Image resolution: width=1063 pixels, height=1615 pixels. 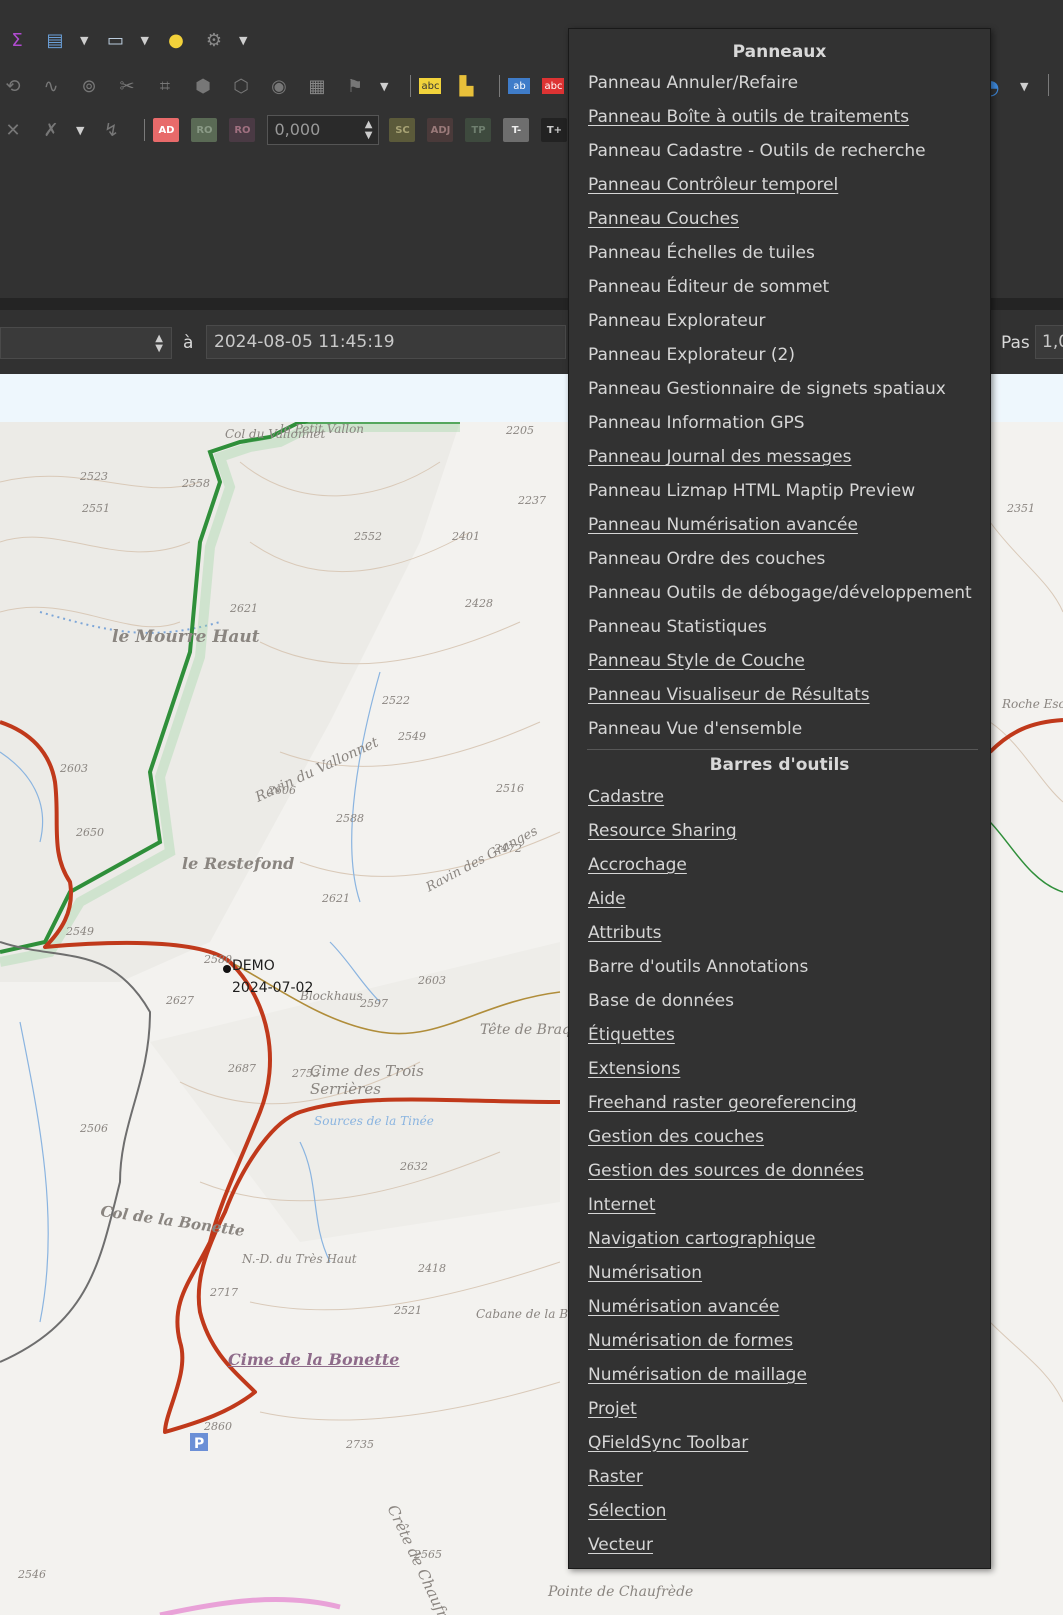 I want to click on menu-item-attributs: Attributs, so click(x=624, y=933).